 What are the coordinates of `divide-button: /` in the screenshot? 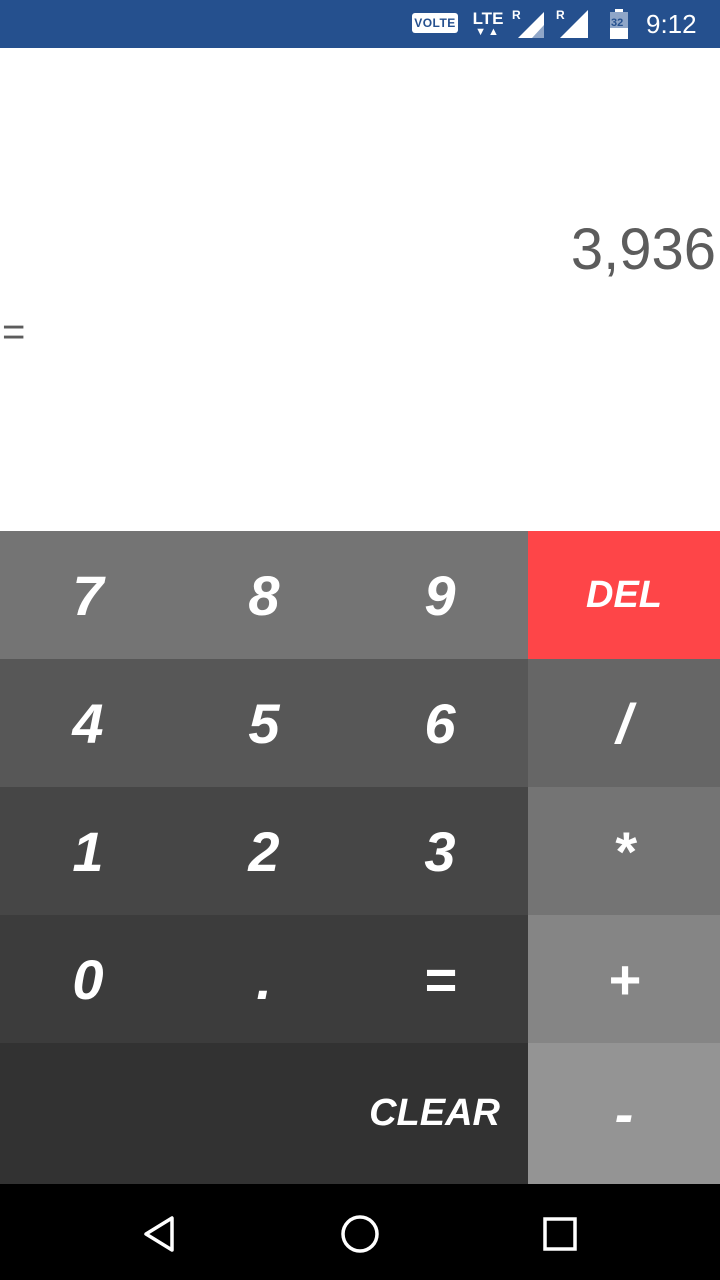 It's located at (624, 723).